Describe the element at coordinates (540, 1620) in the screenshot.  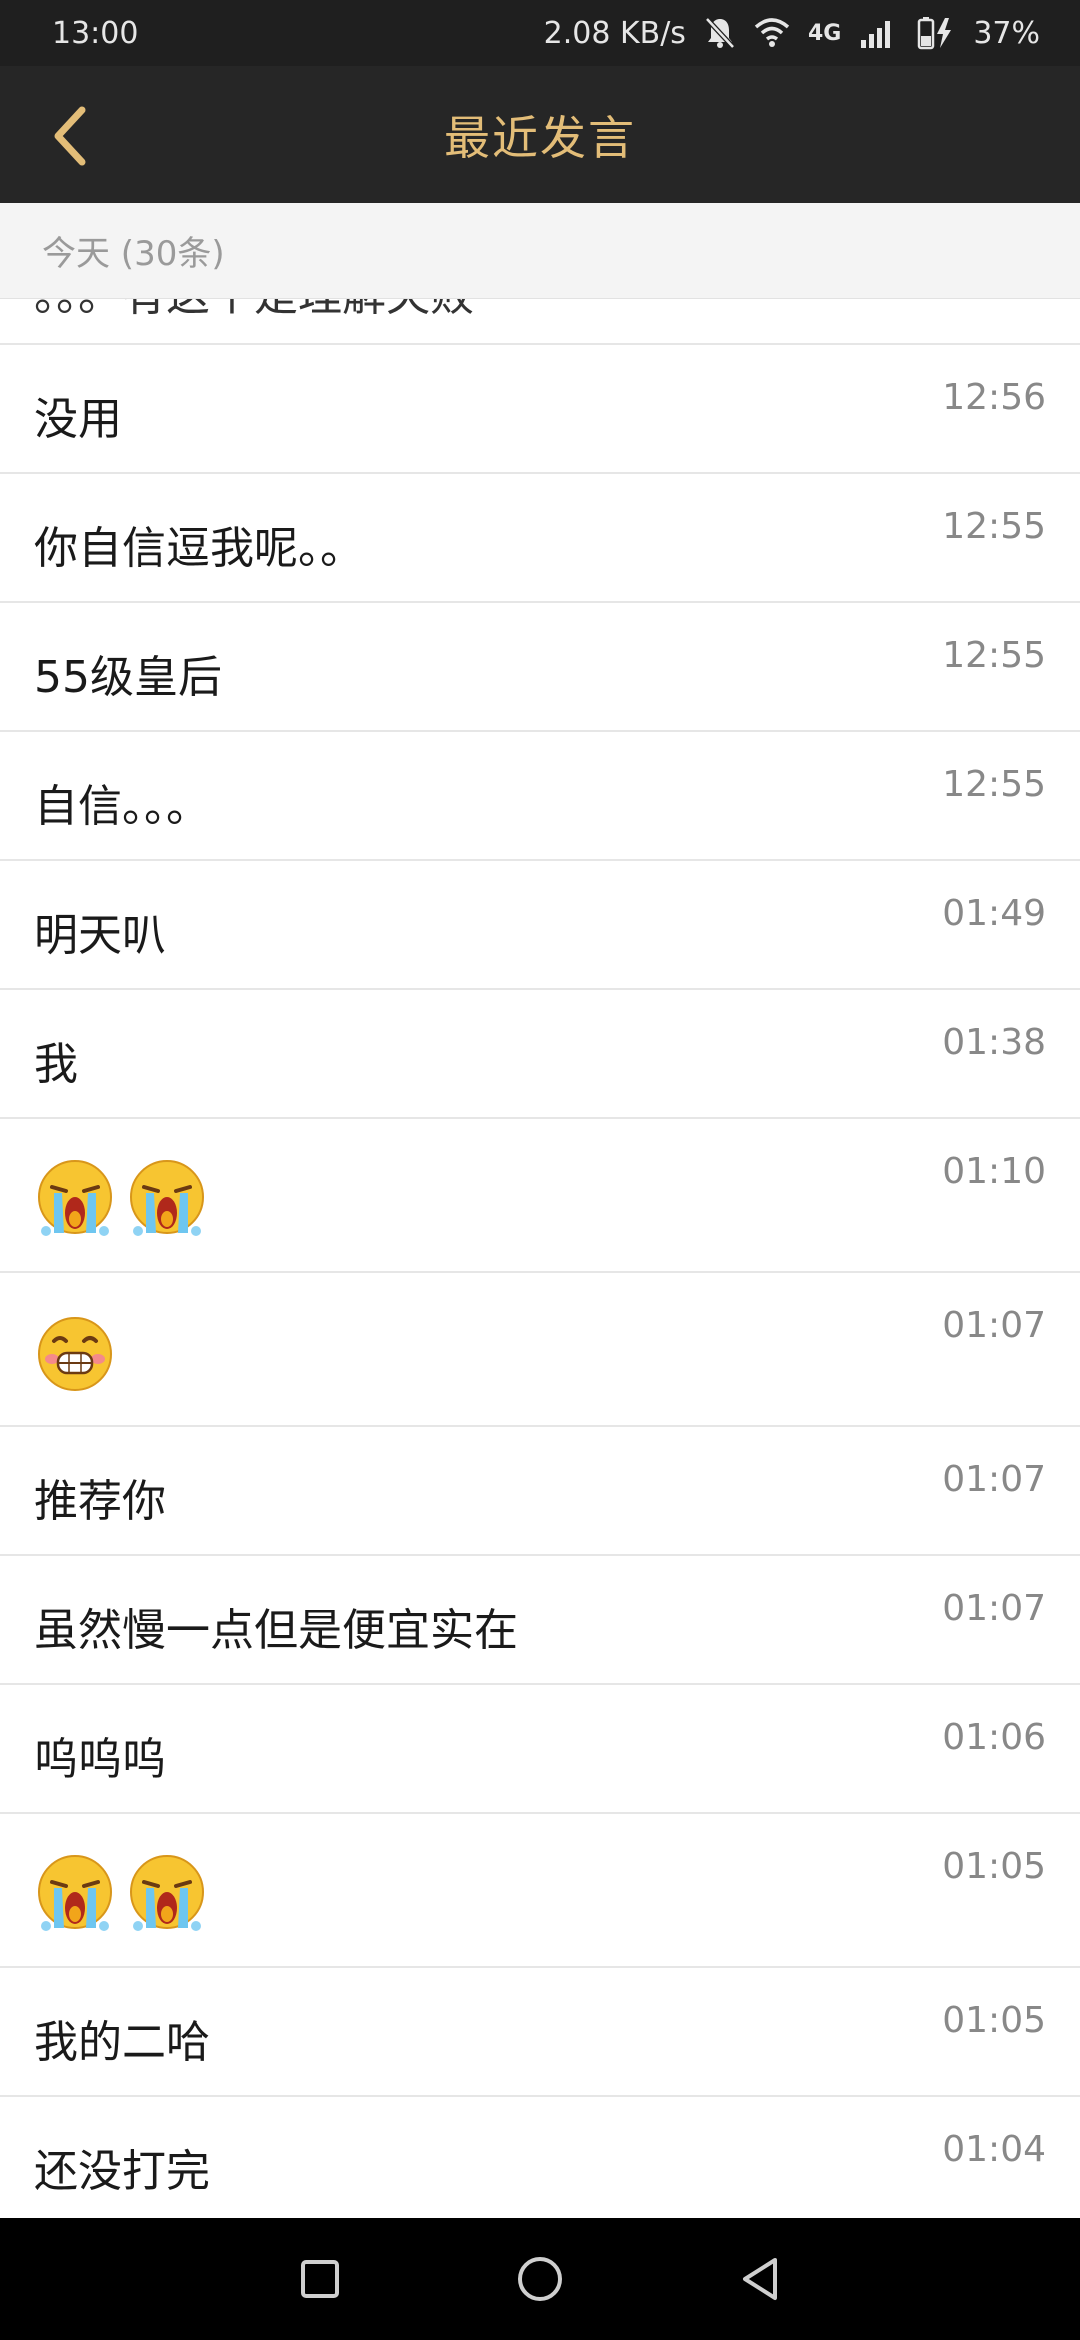
I see `list-item: 虽然慢一点但是便宜实在 01:07` at that location.